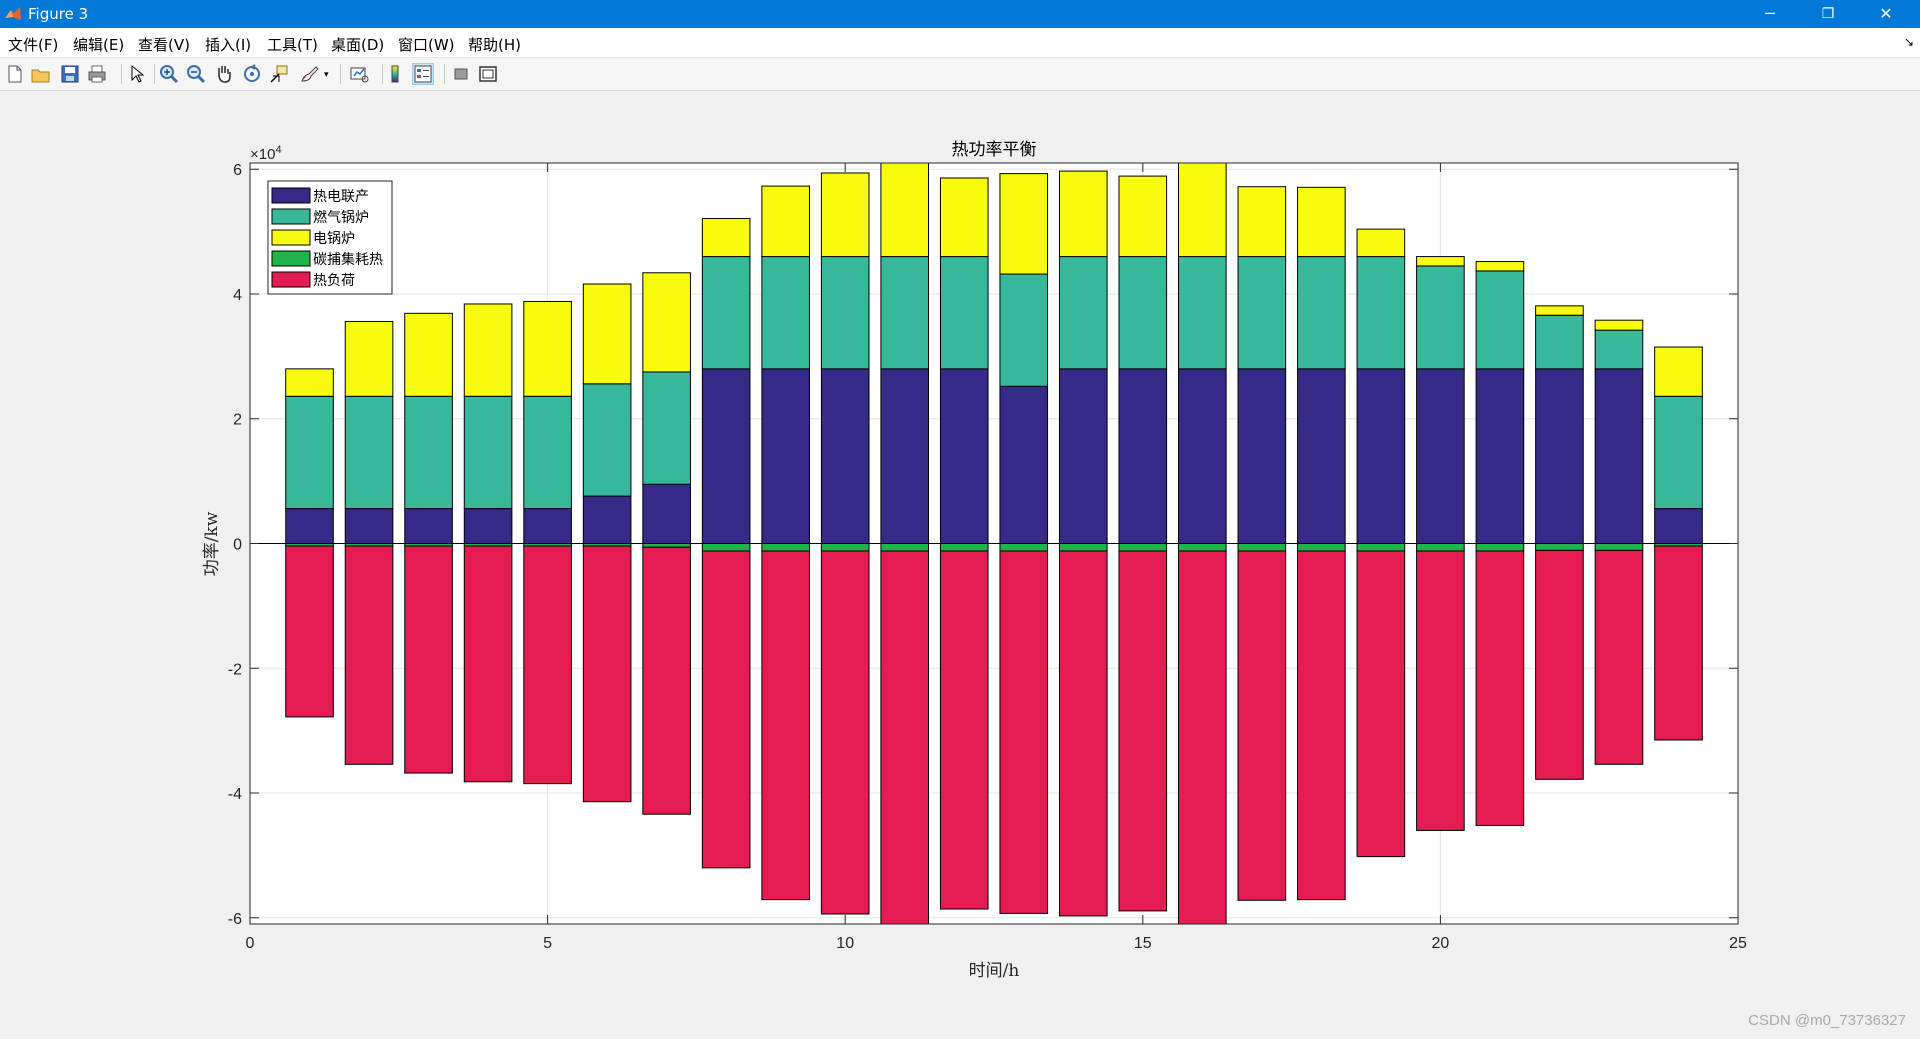  Describe the element at coordinates (330, 237) in the screenshot. I see `chart-legend: 热电联产燃气锅炉电锅炉碳捕集耗热热负荷` at that location.